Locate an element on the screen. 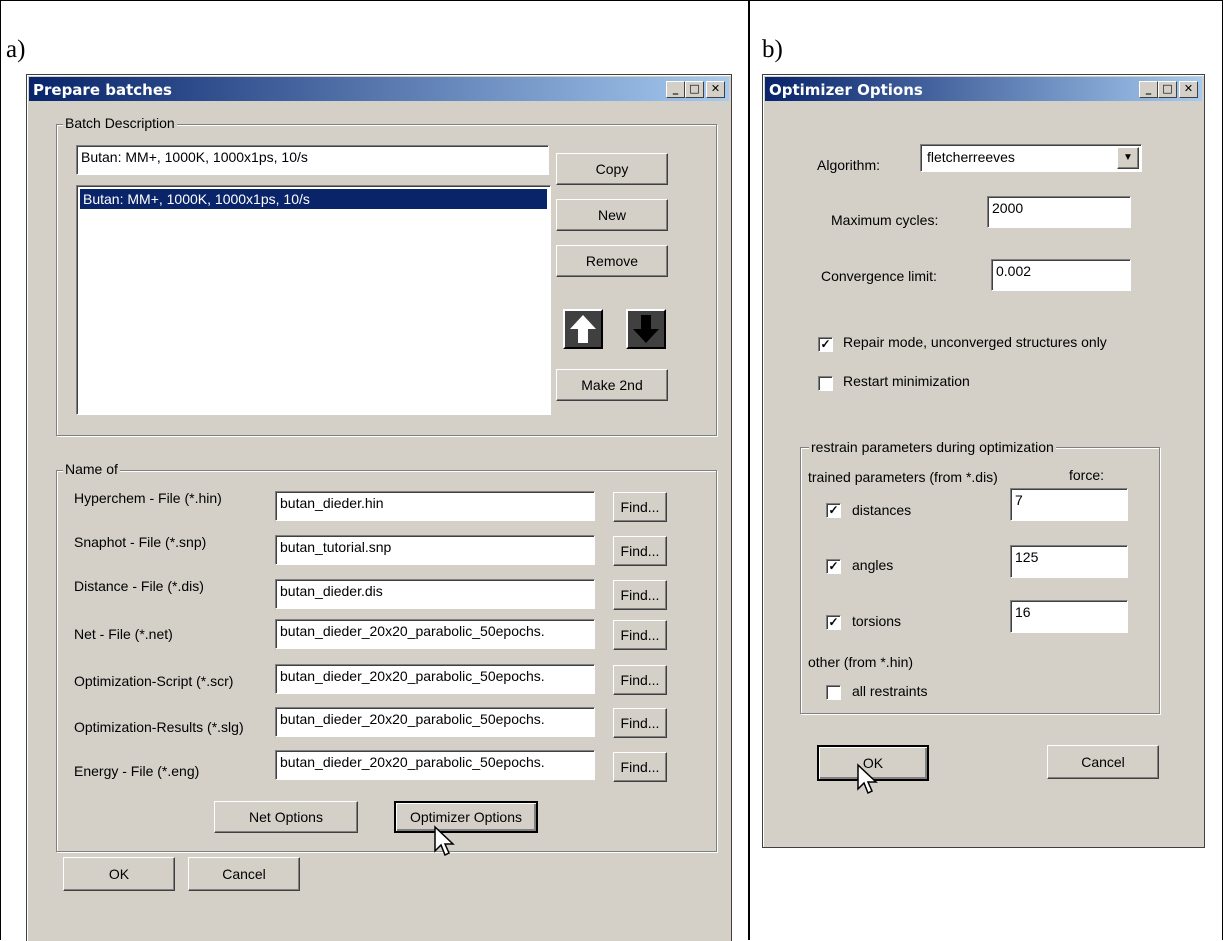 The width and height of the screenshot is (1223, 941). net-options-button: Net Options is located at coordinates (286, 817).